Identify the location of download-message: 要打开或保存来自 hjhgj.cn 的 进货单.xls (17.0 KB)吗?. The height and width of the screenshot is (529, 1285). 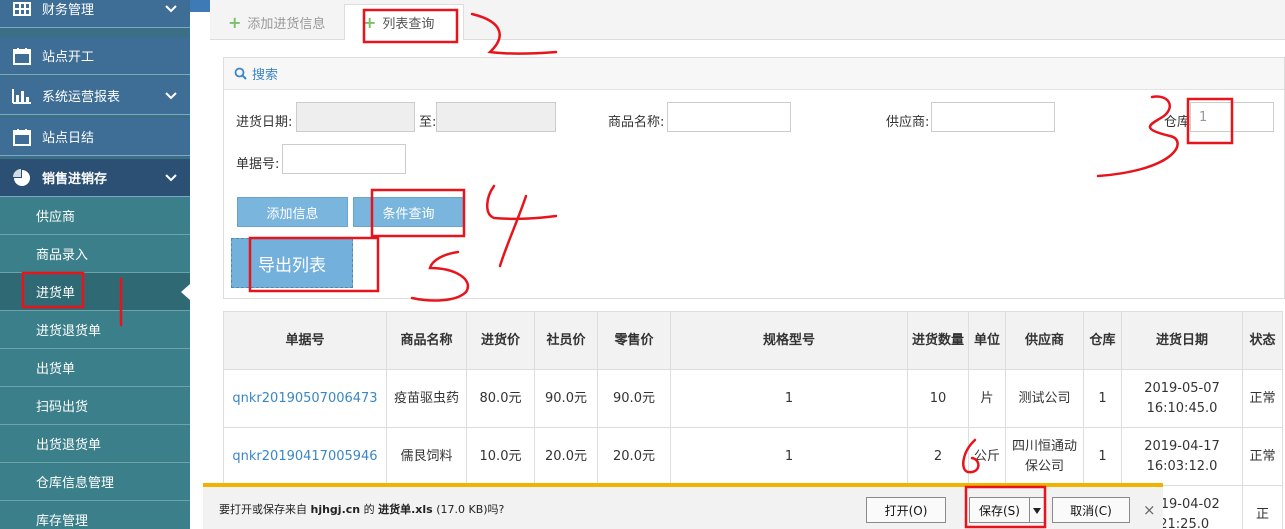
(361, 509).